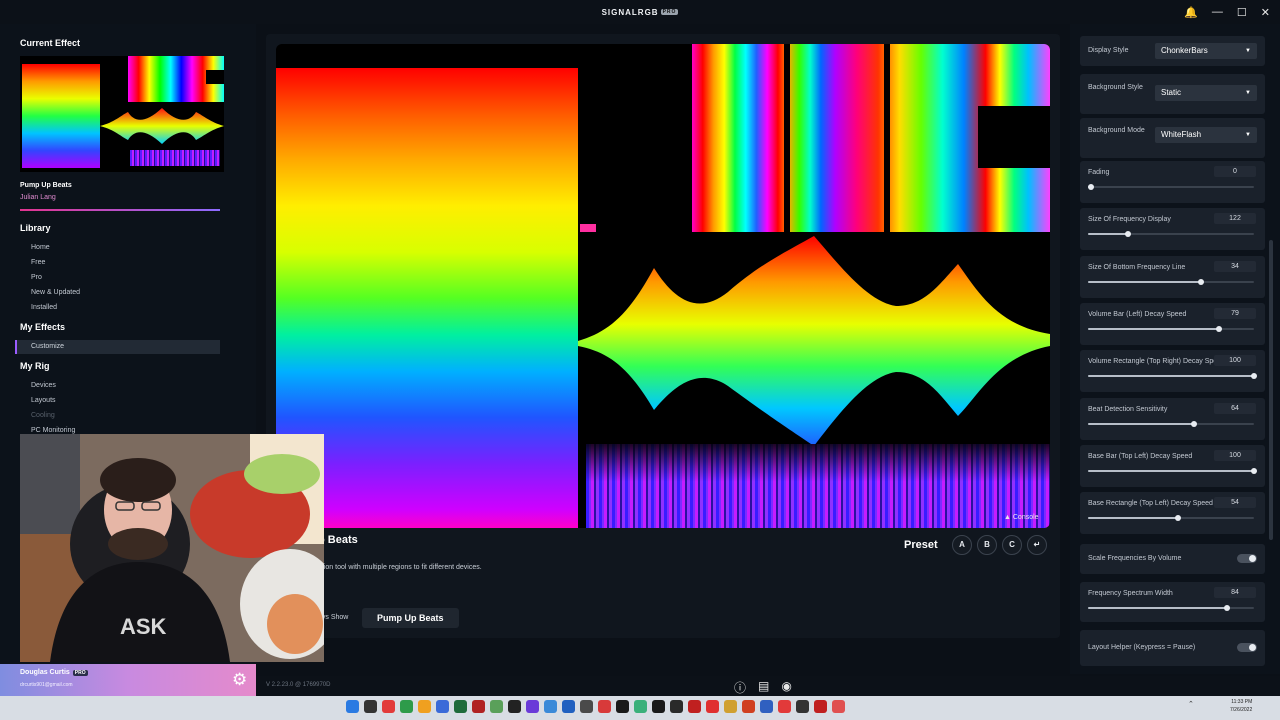 The width and height of the screenshot is (1280, 720). Describe the element at coordinates (1172, 277) in the screenshot. I see `slider-setting: Size Of Bottom Frequency Line 34` at that location.